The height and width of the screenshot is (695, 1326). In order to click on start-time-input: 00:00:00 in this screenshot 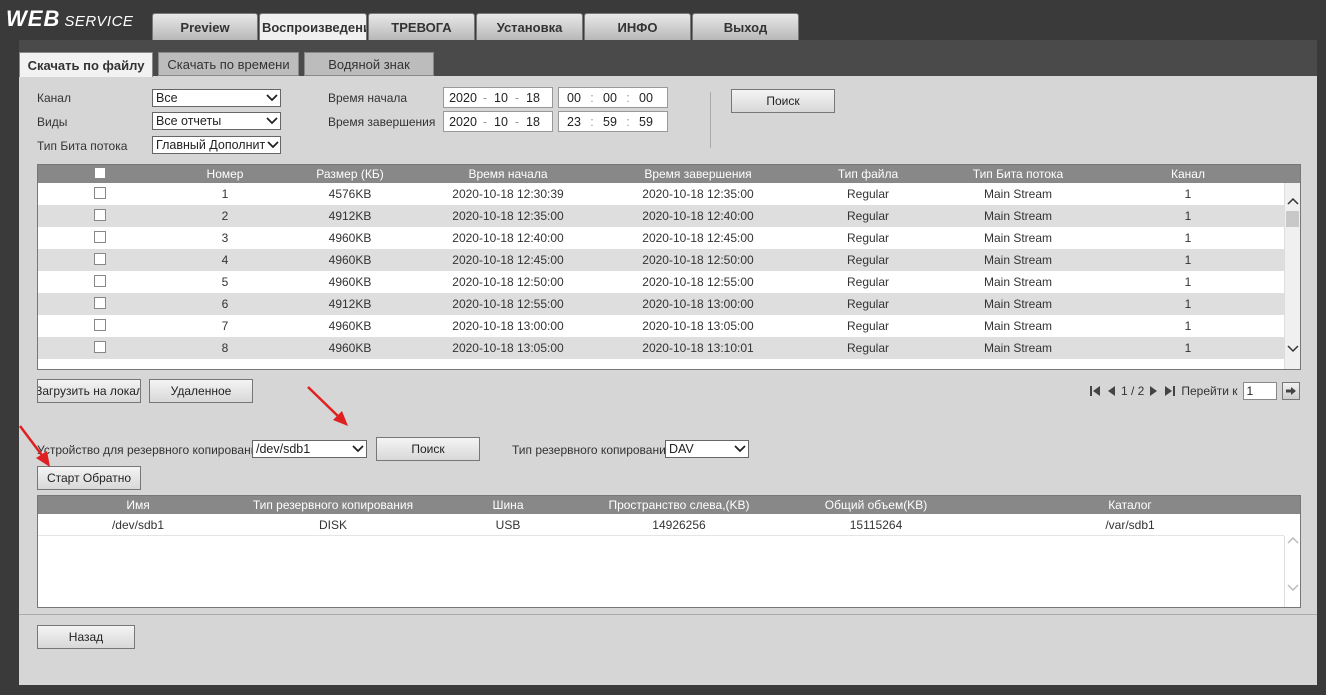, I will do `click(613, 97)`.